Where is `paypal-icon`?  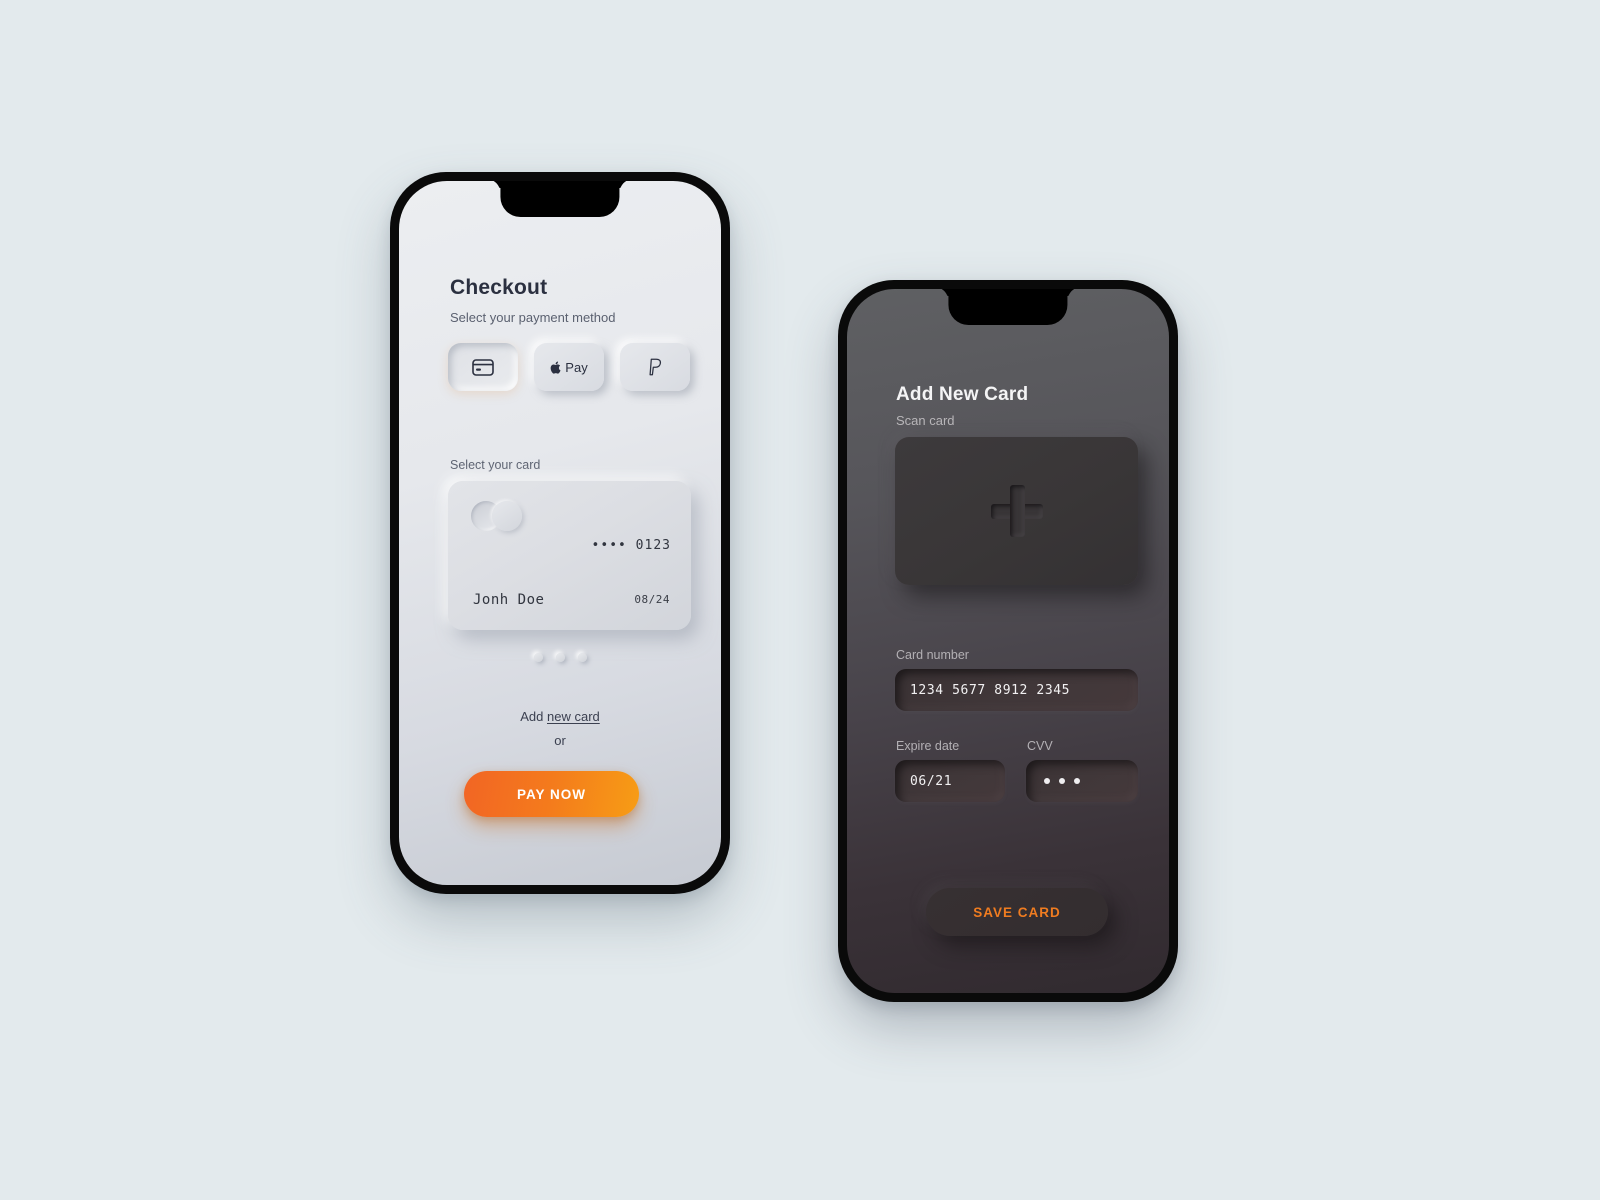
paypal-icon is located at coordinates (655, 367).